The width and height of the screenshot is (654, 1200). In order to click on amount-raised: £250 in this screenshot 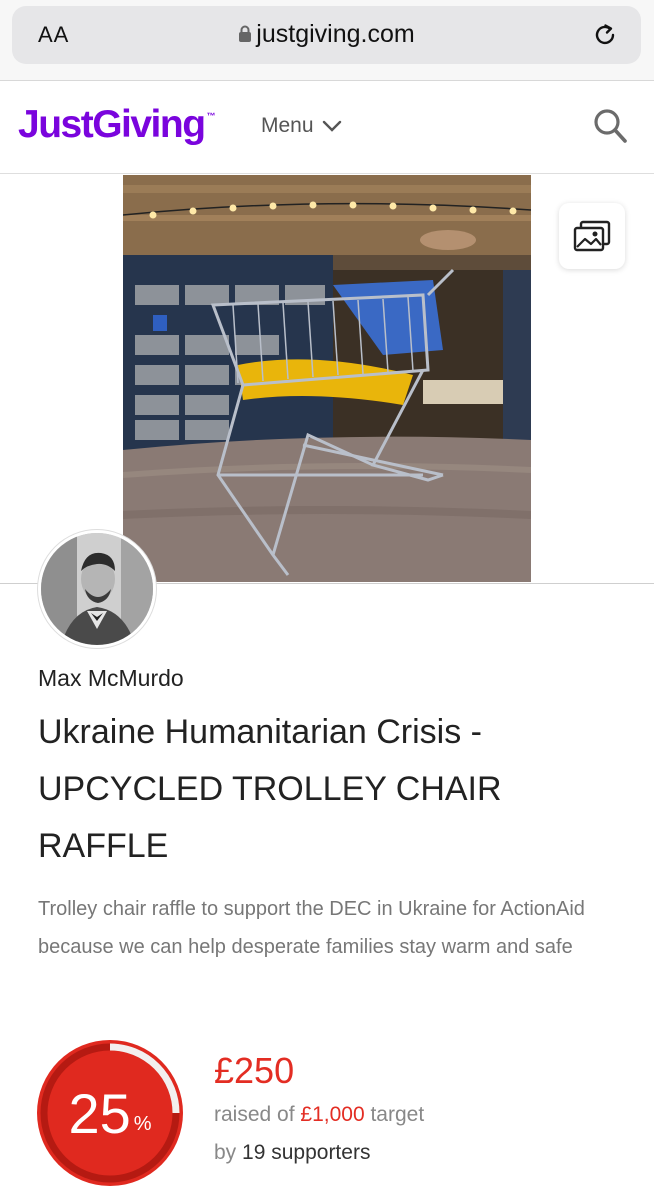, I will do `click(254, 1070)`.